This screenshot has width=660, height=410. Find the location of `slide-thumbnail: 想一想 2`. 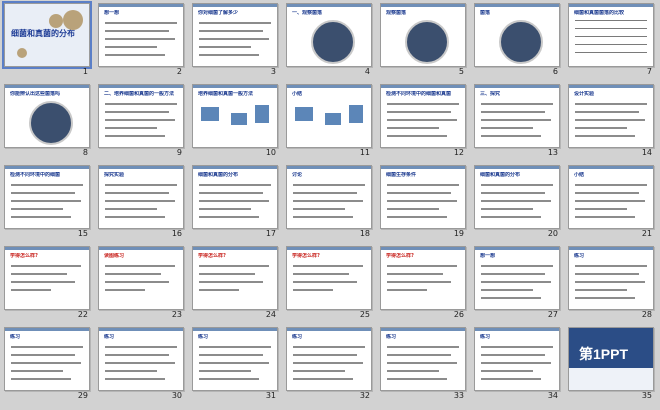

slide-thumbnail: 想一想 2 is located at coordinates (141, 40).